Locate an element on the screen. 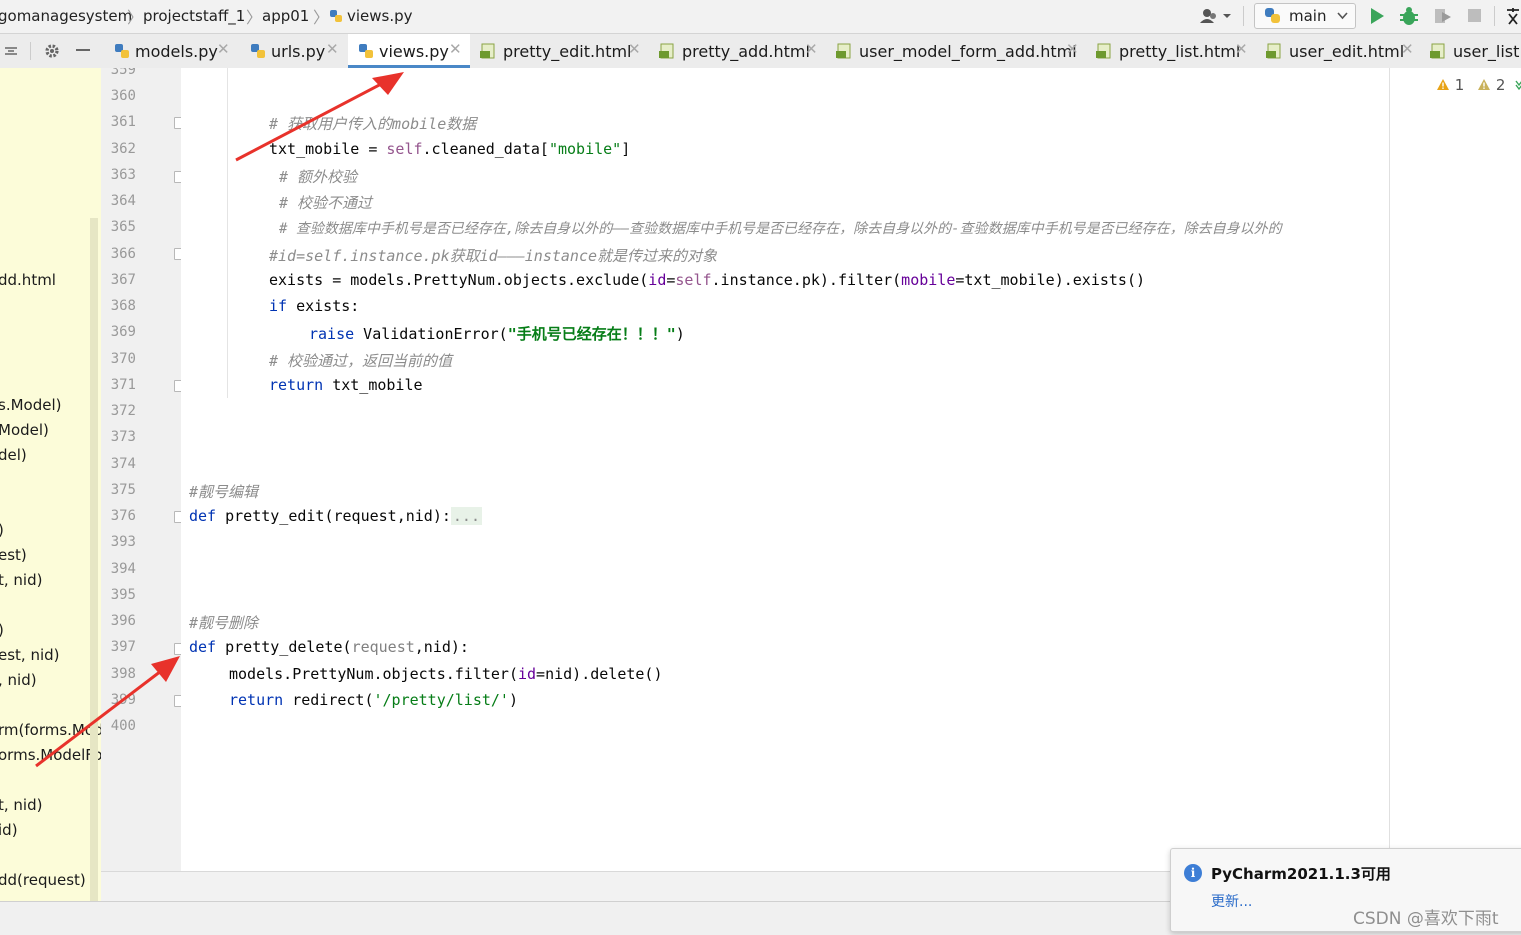  tab-models-py: models.py ✕ is located at coordinates (176, 51).